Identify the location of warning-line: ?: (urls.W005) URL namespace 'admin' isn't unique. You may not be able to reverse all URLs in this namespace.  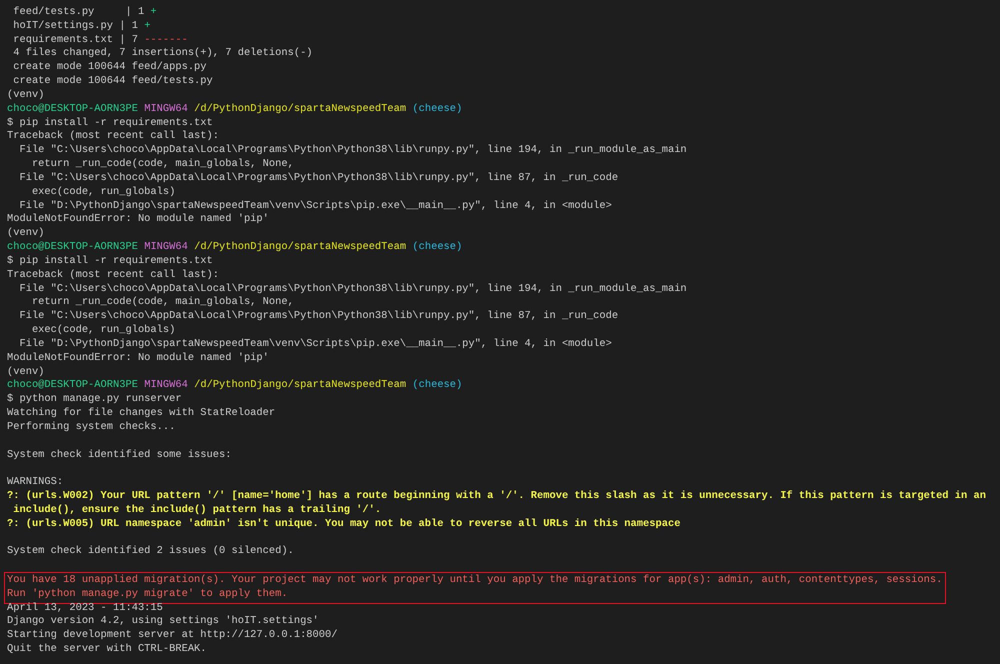
(343, 525).